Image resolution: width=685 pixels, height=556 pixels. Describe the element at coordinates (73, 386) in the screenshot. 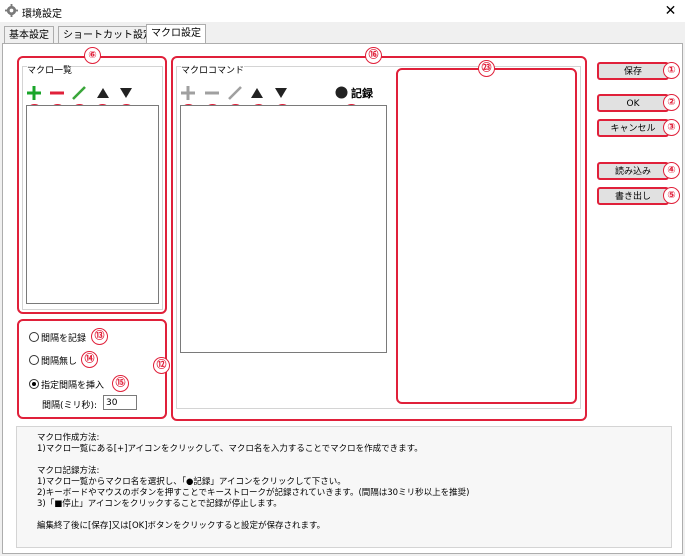

I see `radio-insert-interval-label: 指定間隔を挿入` at that location.